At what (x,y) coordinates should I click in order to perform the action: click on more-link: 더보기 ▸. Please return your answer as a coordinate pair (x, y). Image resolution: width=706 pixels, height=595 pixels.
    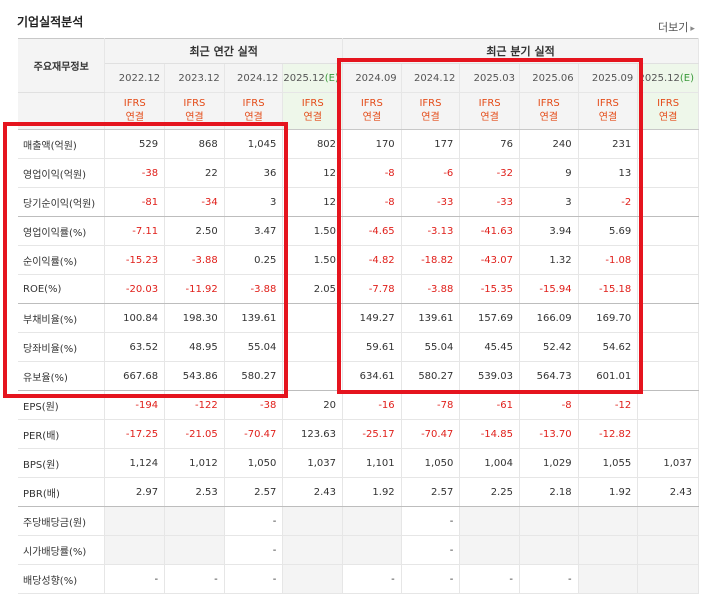
    Looking at the image, I should click on (676, 27).